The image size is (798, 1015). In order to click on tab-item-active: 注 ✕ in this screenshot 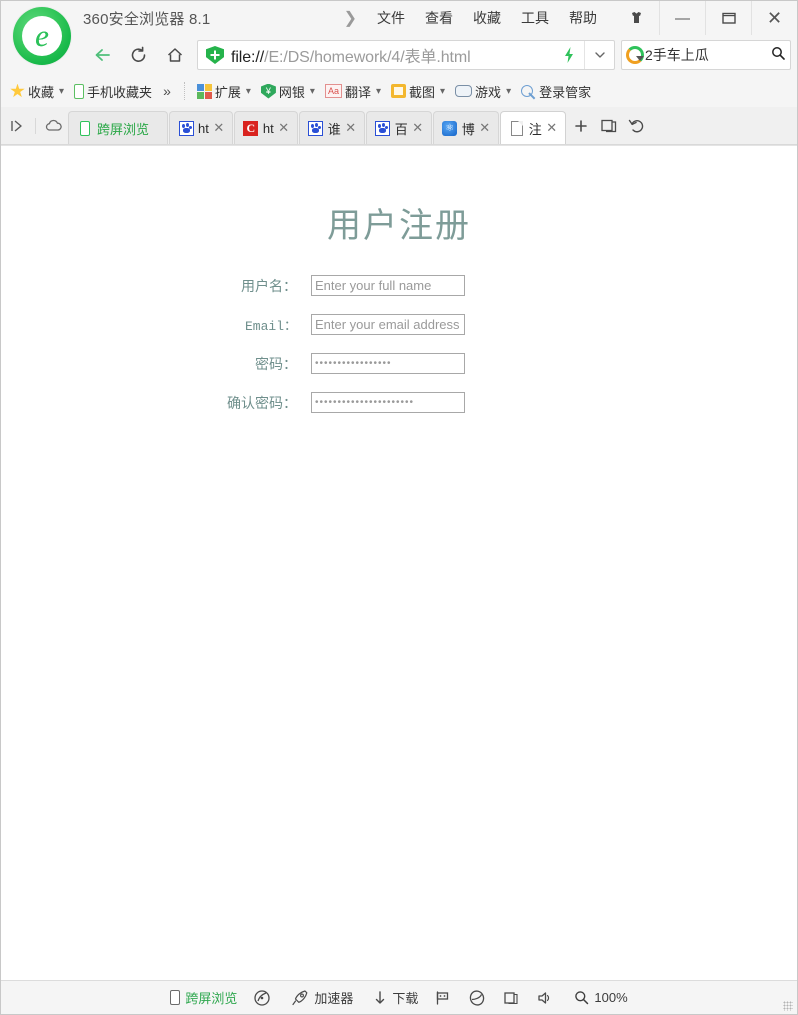, I will do `click(532, 127)`.